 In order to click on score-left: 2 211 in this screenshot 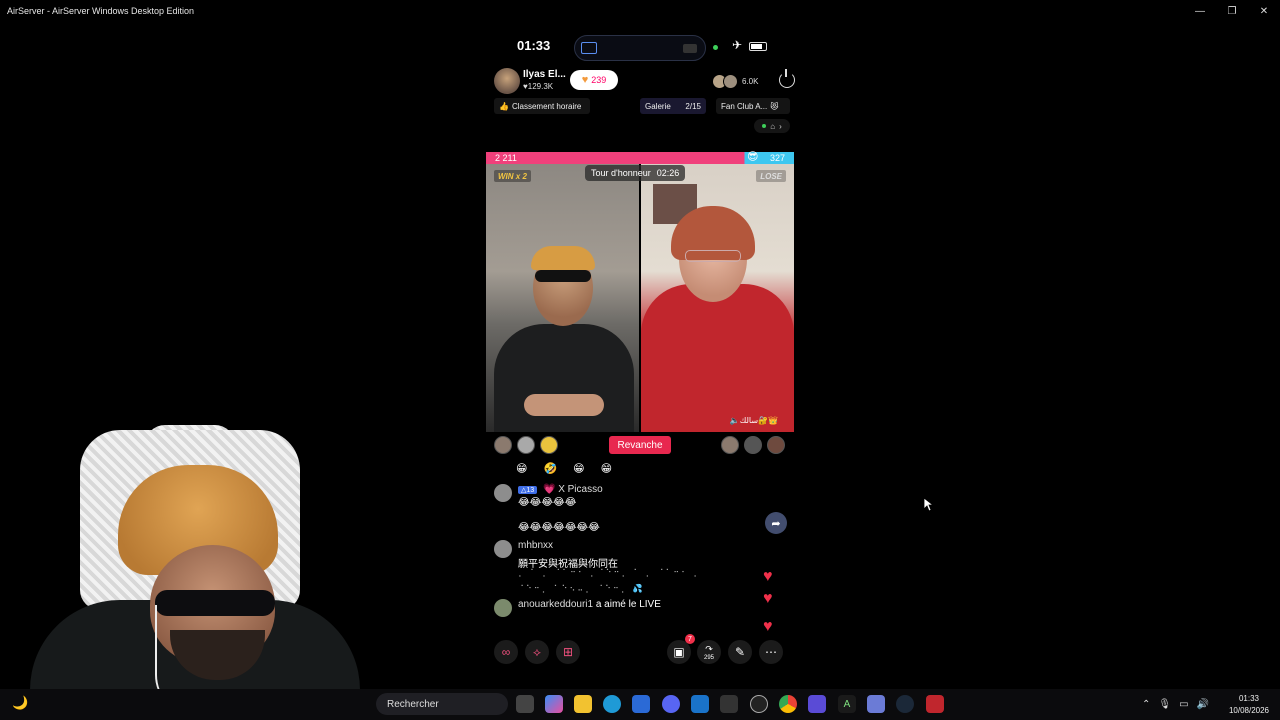, I will do `click(506, 158)`.